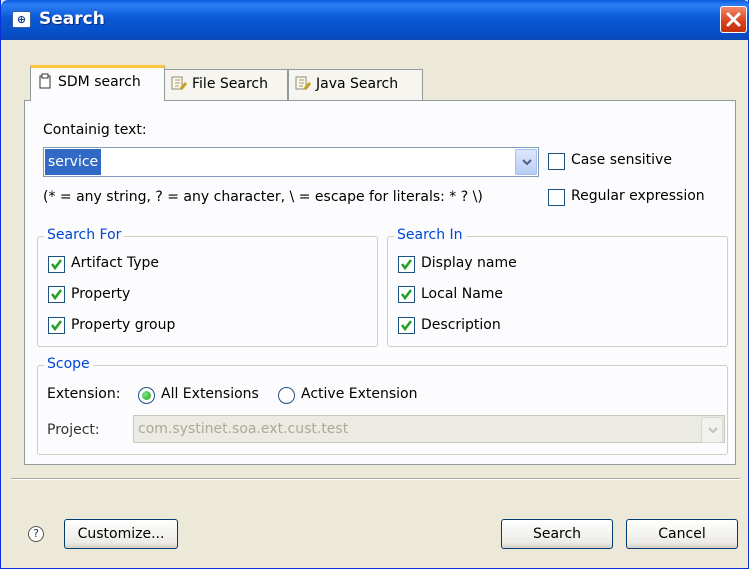  What do you see at coordinates (36, 534) in the screenshot?
I see `help-icon: ?` at bounding box center [36, 534].